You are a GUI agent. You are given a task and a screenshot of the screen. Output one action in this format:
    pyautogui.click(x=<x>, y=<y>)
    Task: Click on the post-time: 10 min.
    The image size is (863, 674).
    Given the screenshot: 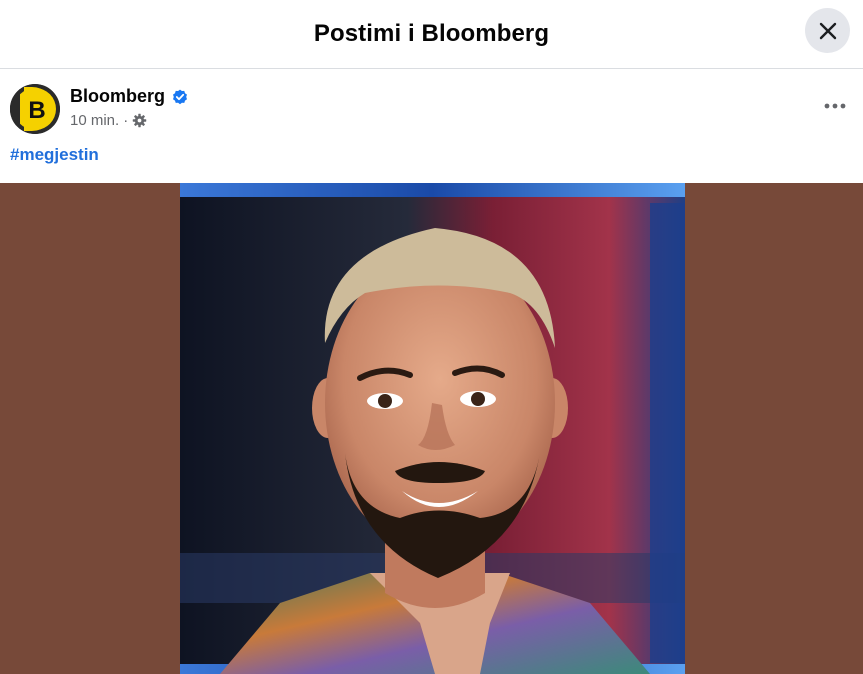 What is the action you would take?
    pyautogui.click(x=94, y=120)
    